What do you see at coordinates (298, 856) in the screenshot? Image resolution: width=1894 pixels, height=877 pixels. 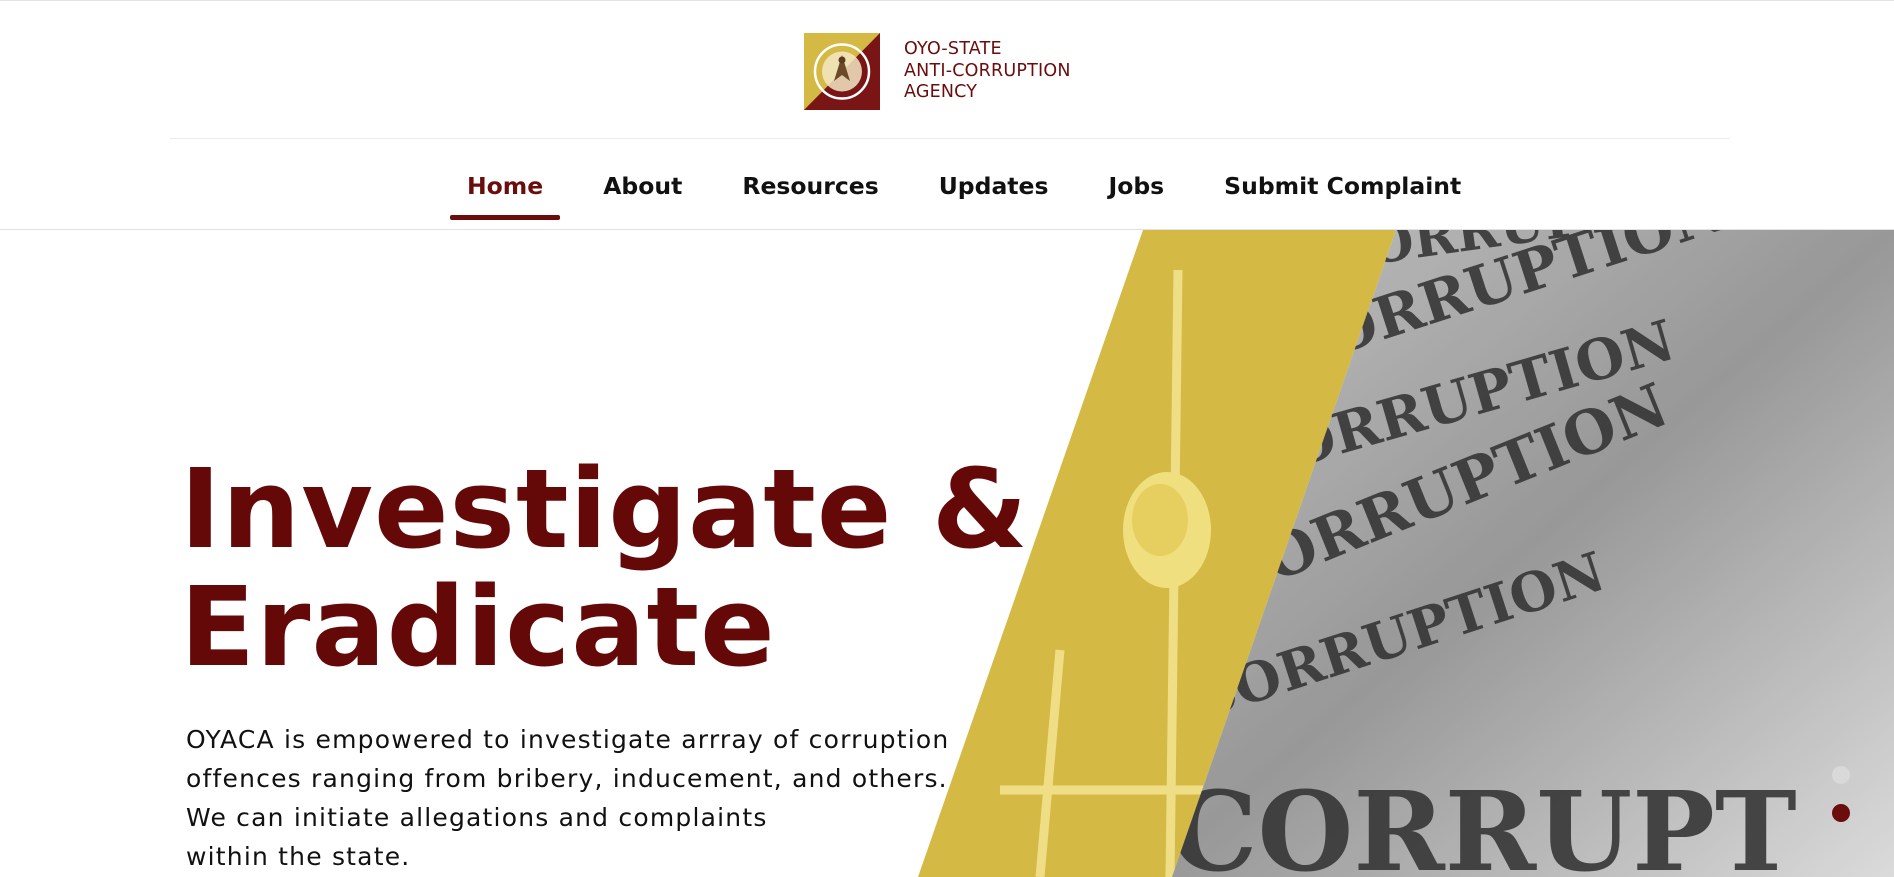 I see `hero-desc-line: within the state.` at bounding box center [298, 856].